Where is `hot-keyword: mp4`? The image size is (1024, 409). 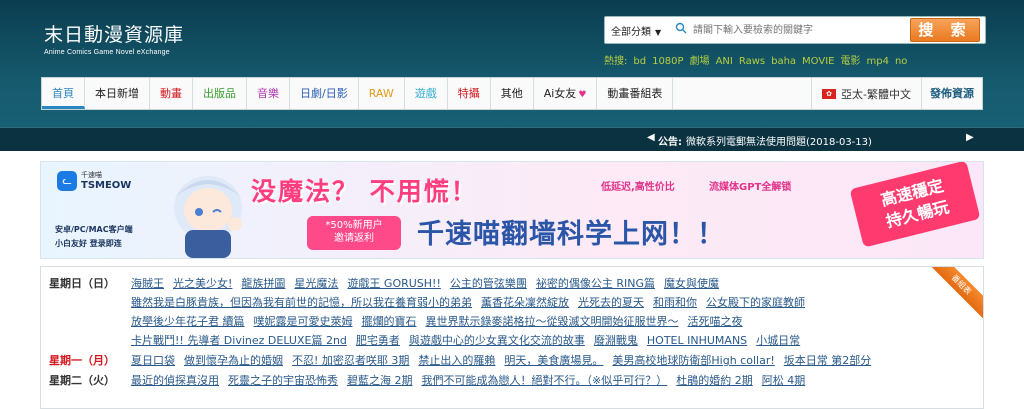
hot-keyword: mp4 is located at coordinates (877, 61).